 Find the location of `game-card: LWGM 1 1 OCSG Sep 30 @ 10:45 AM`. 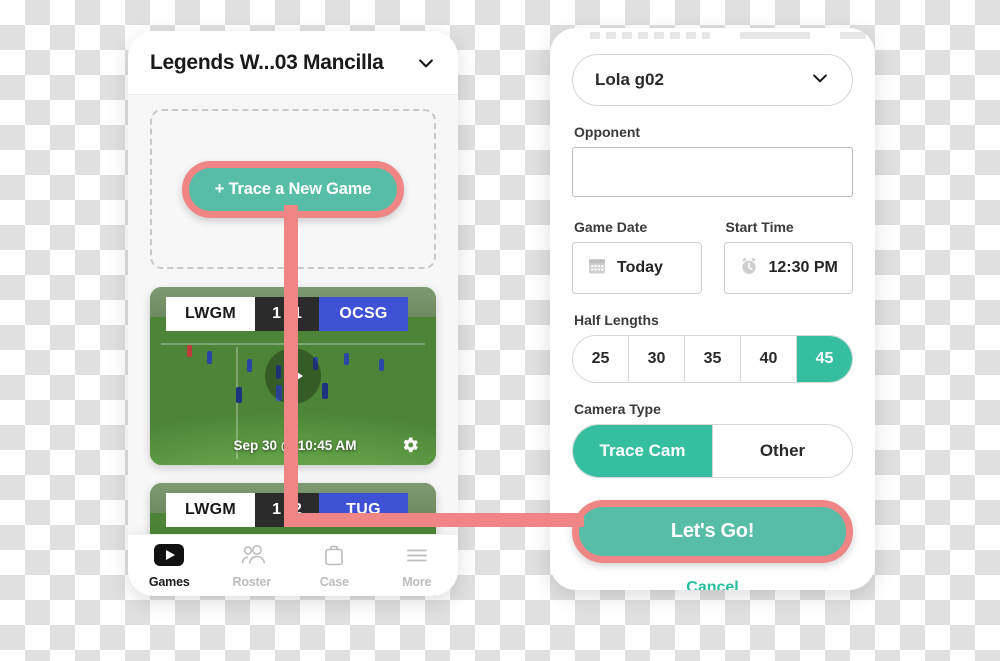

game-card: LWGM 1 1 OCSG Sep 30 @ 10:45 AM is located at coordinates (293, 376).